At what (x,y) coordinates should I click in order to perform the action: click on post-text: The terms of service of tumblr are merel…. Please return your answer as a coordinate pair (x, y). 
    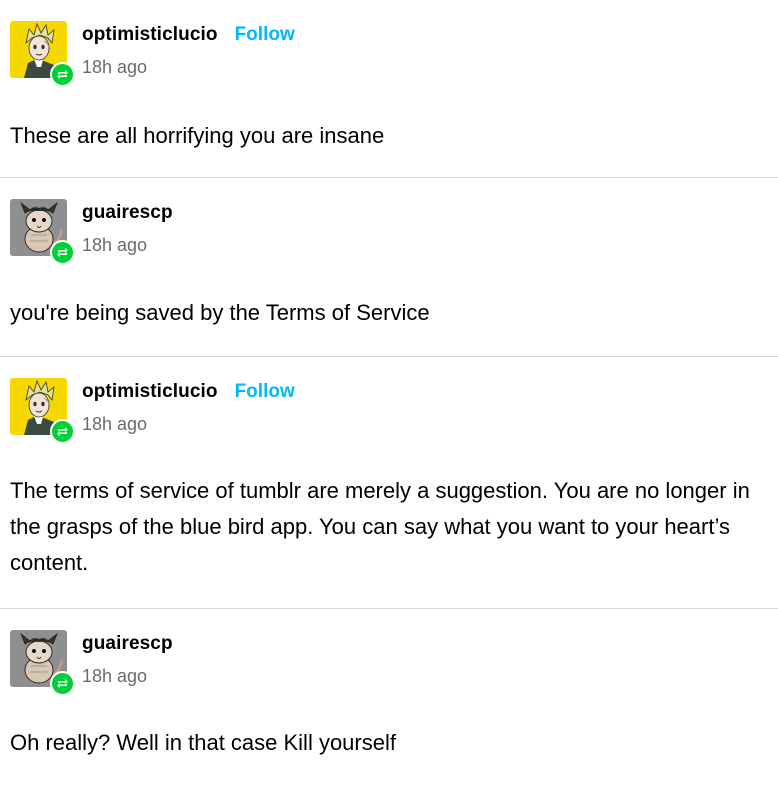
    Looking at the image, I should click on (380, 526).